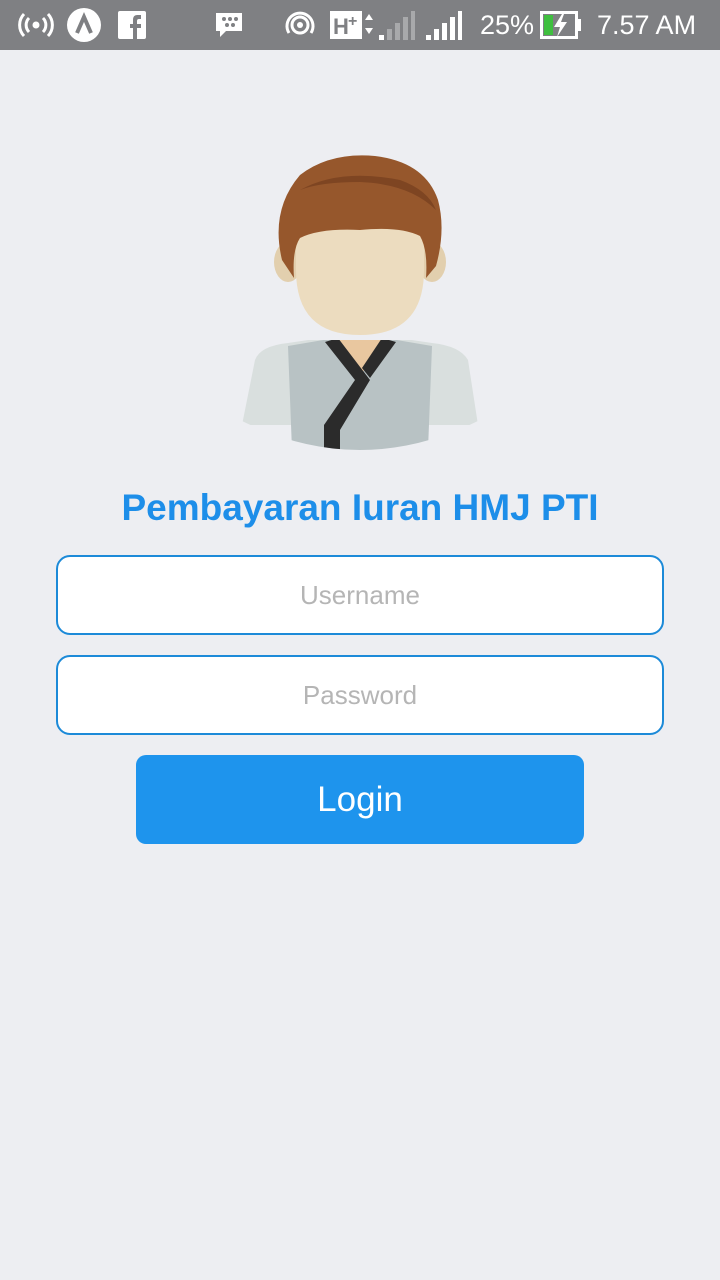 The height and width of the screenshot is (1280, 720). I want to click on wifi-hotspot-icon, so click(300, 25).